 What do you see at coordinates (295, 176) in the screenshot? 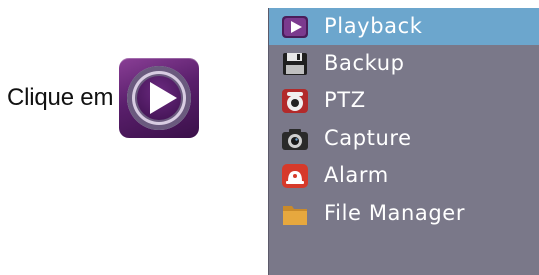
I see `alarm-bell-icon` at bounding box center [295, 176].